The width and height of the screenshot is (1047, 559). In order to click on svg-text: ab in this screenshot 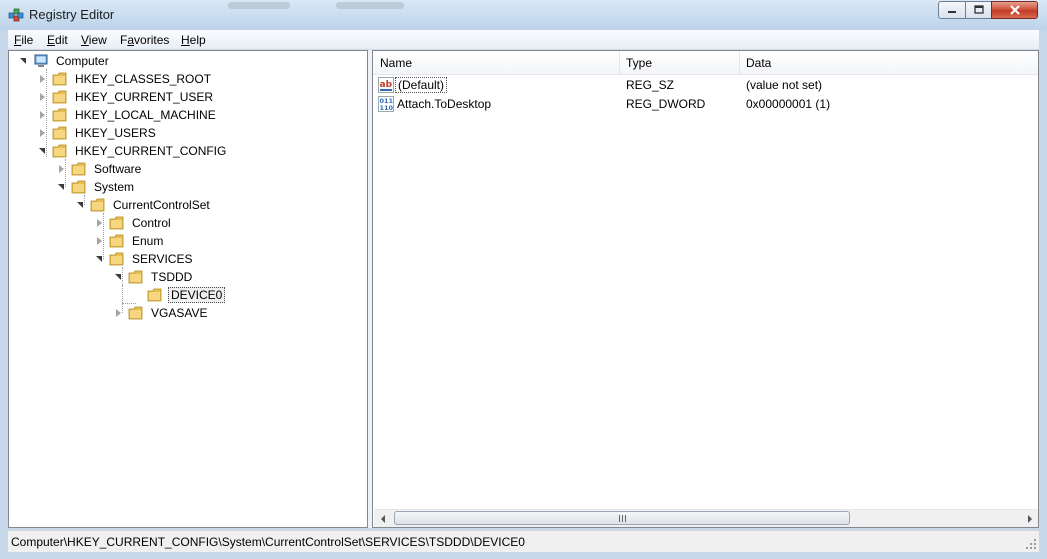, I will do `click(386, 85)`.